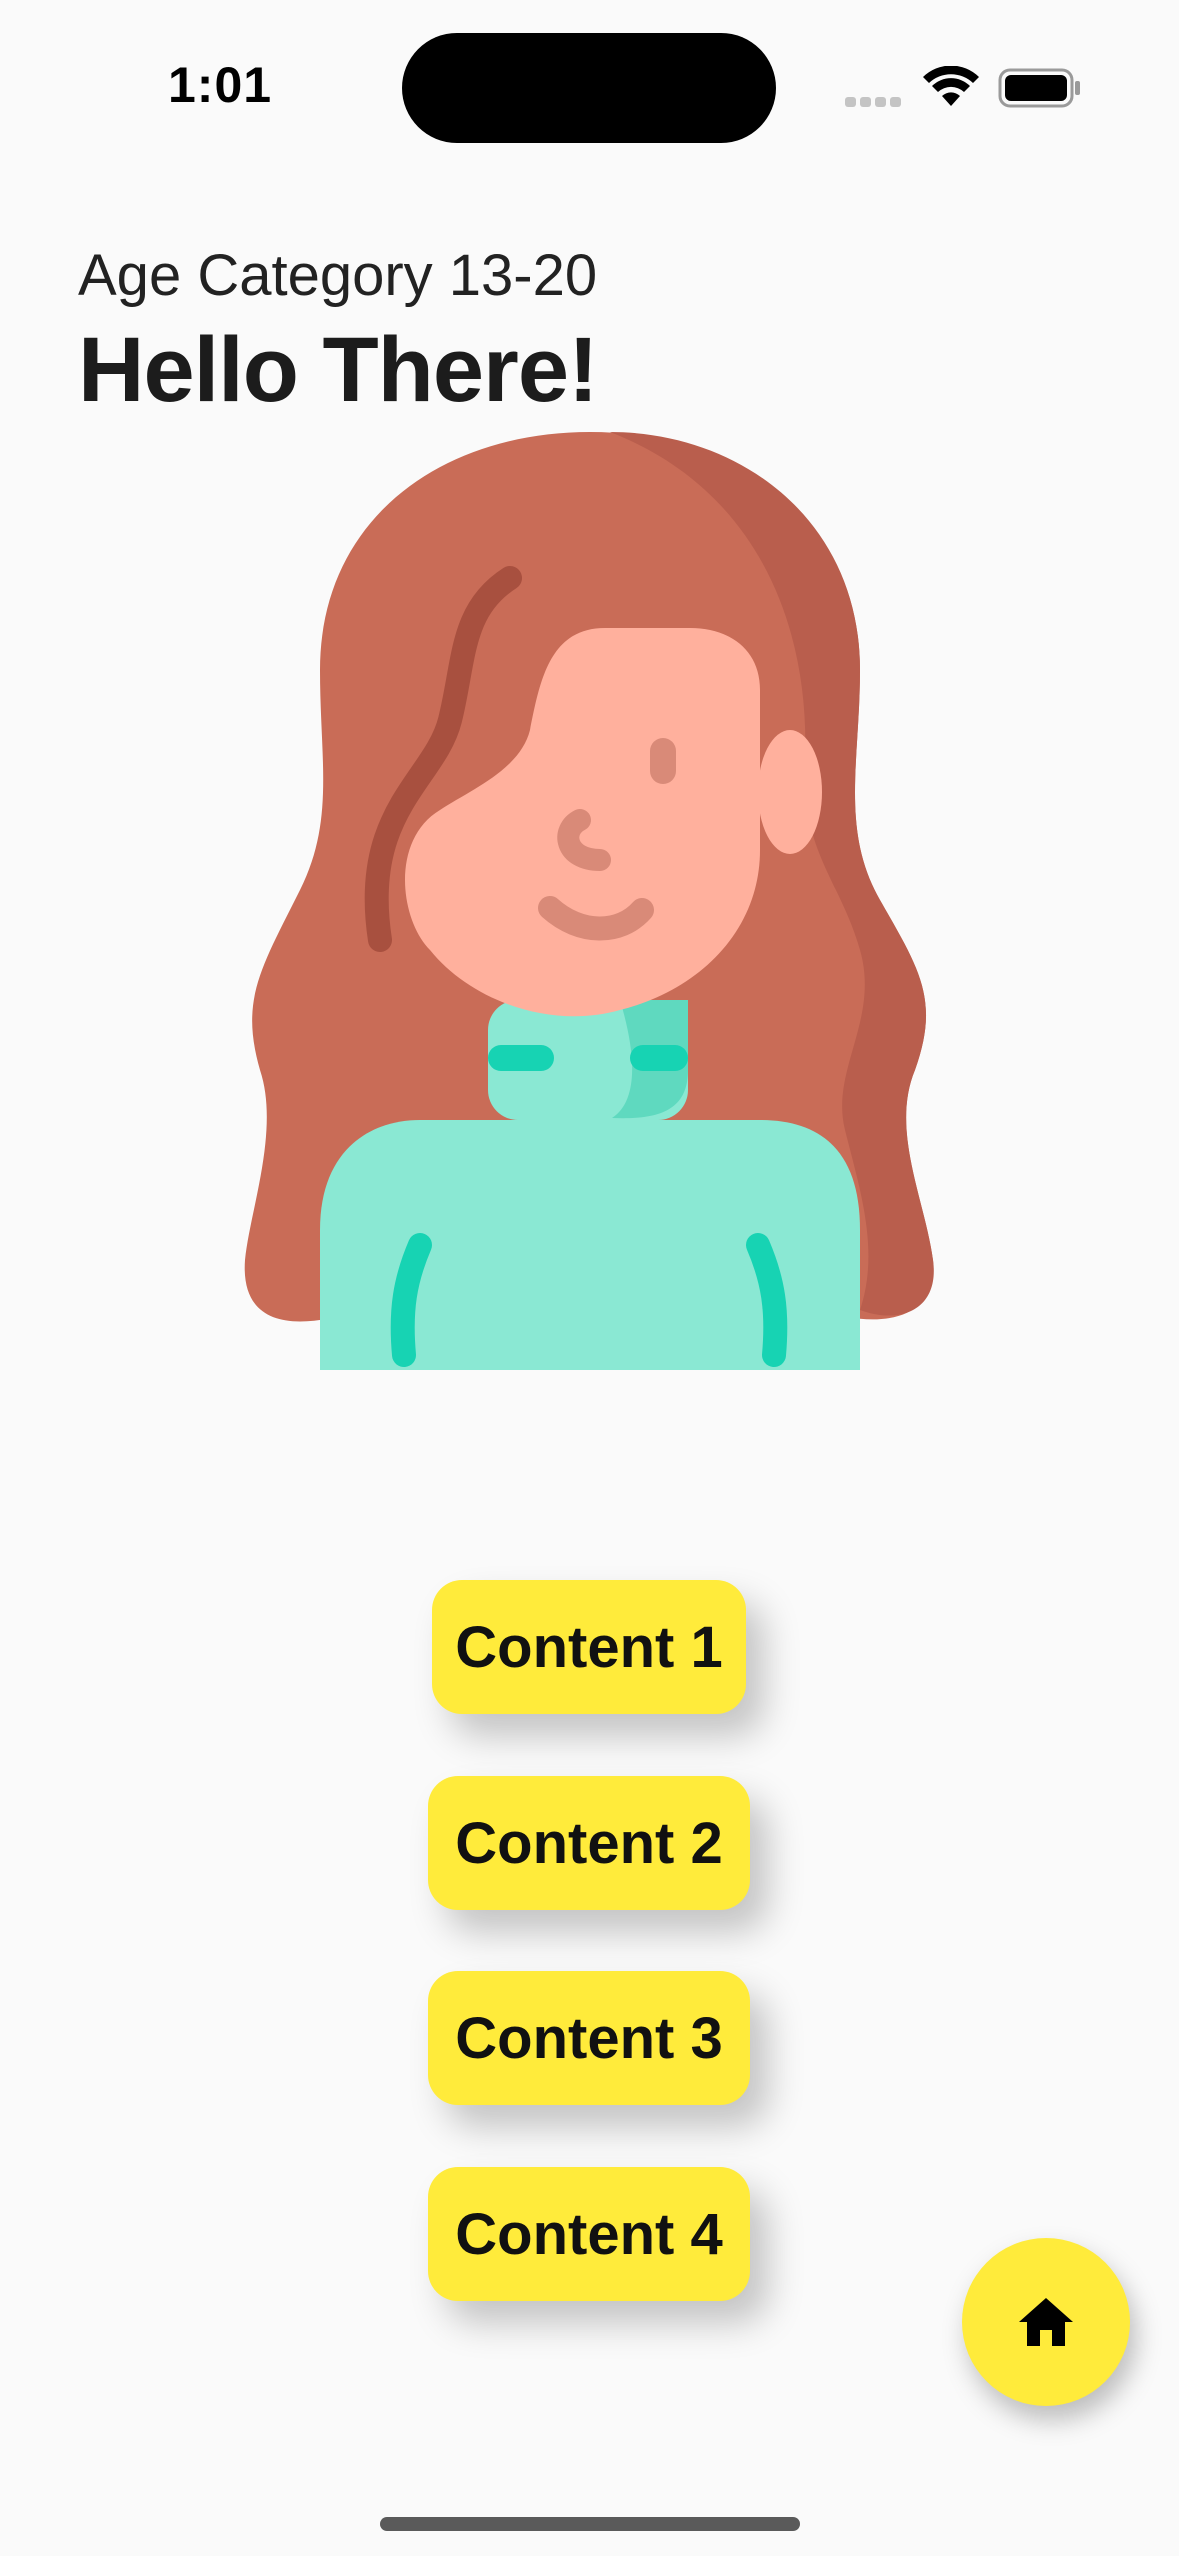 This screenshot has width=1179, height=2556. Describe the element at coordinates (589, 2234) in the screenshot. I see `content-4-button: Content 4` at that location.